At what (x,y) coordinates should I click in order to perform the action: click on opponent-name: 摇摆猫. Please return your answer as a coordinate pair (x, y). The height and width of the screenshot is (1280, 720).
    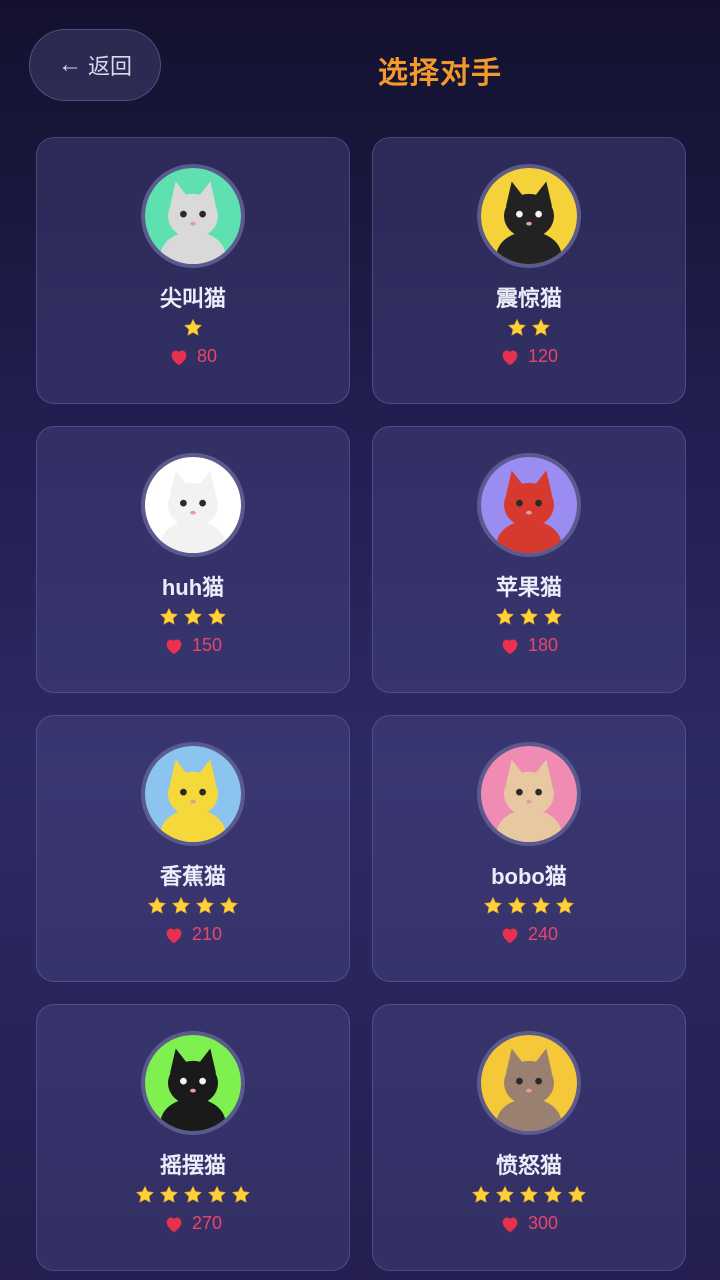
    Looking at the image, I should click on (192, 1165).